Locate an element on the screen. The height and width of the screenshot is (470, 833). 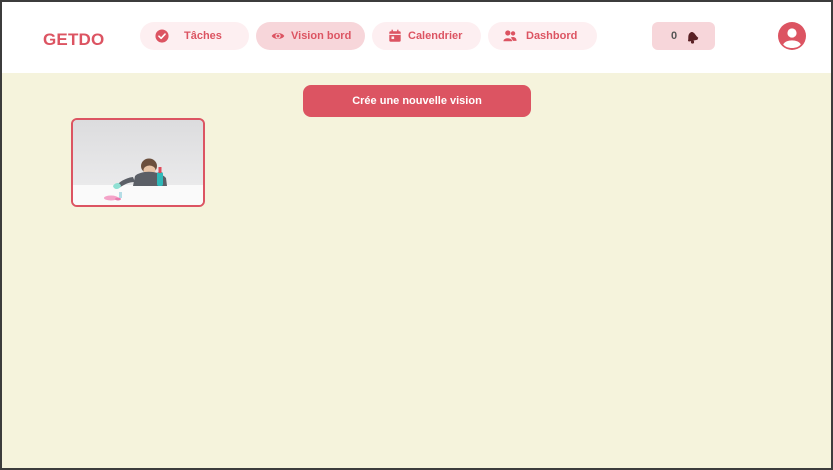
calendar-icon is located at coordinates (395, 35).